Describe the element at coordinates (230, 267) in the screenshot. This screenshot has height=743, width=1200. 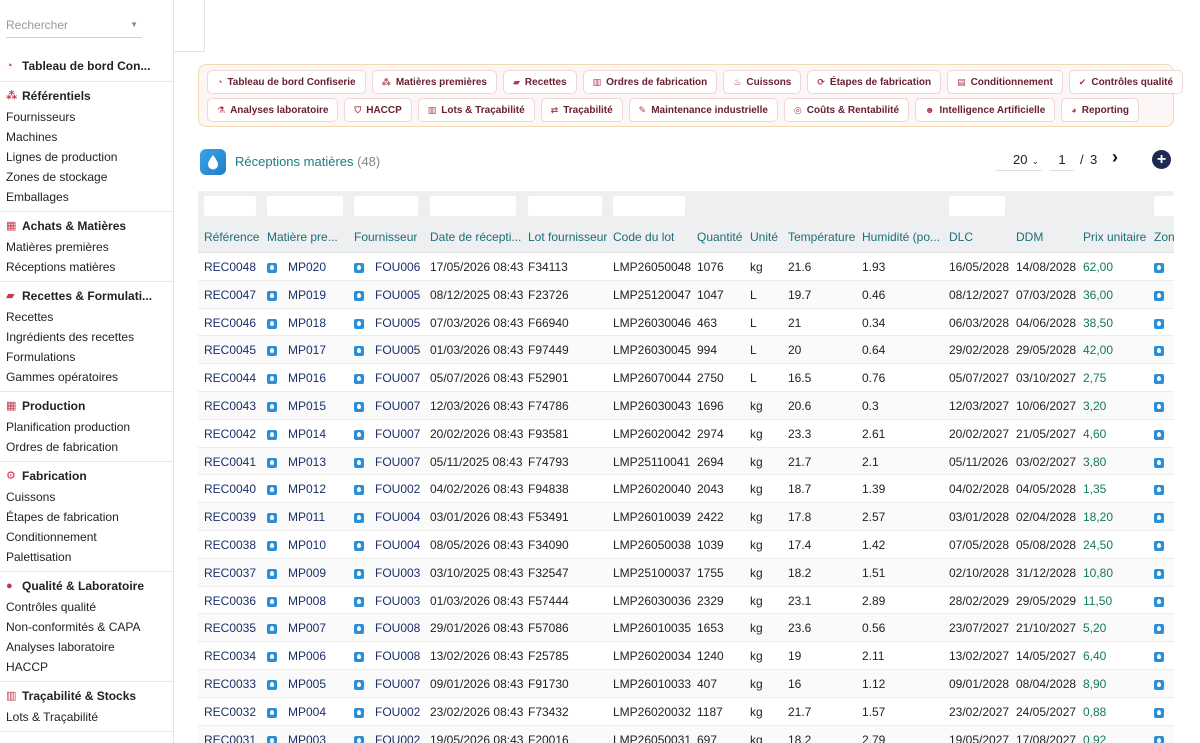
I see `table-cell: REC0048` at that location.